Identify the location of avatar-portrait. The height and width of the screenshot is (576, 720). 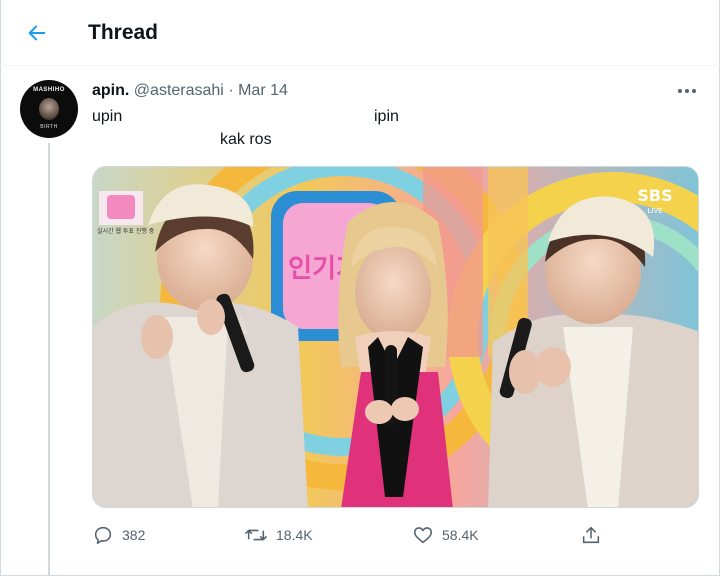
(49, 109).